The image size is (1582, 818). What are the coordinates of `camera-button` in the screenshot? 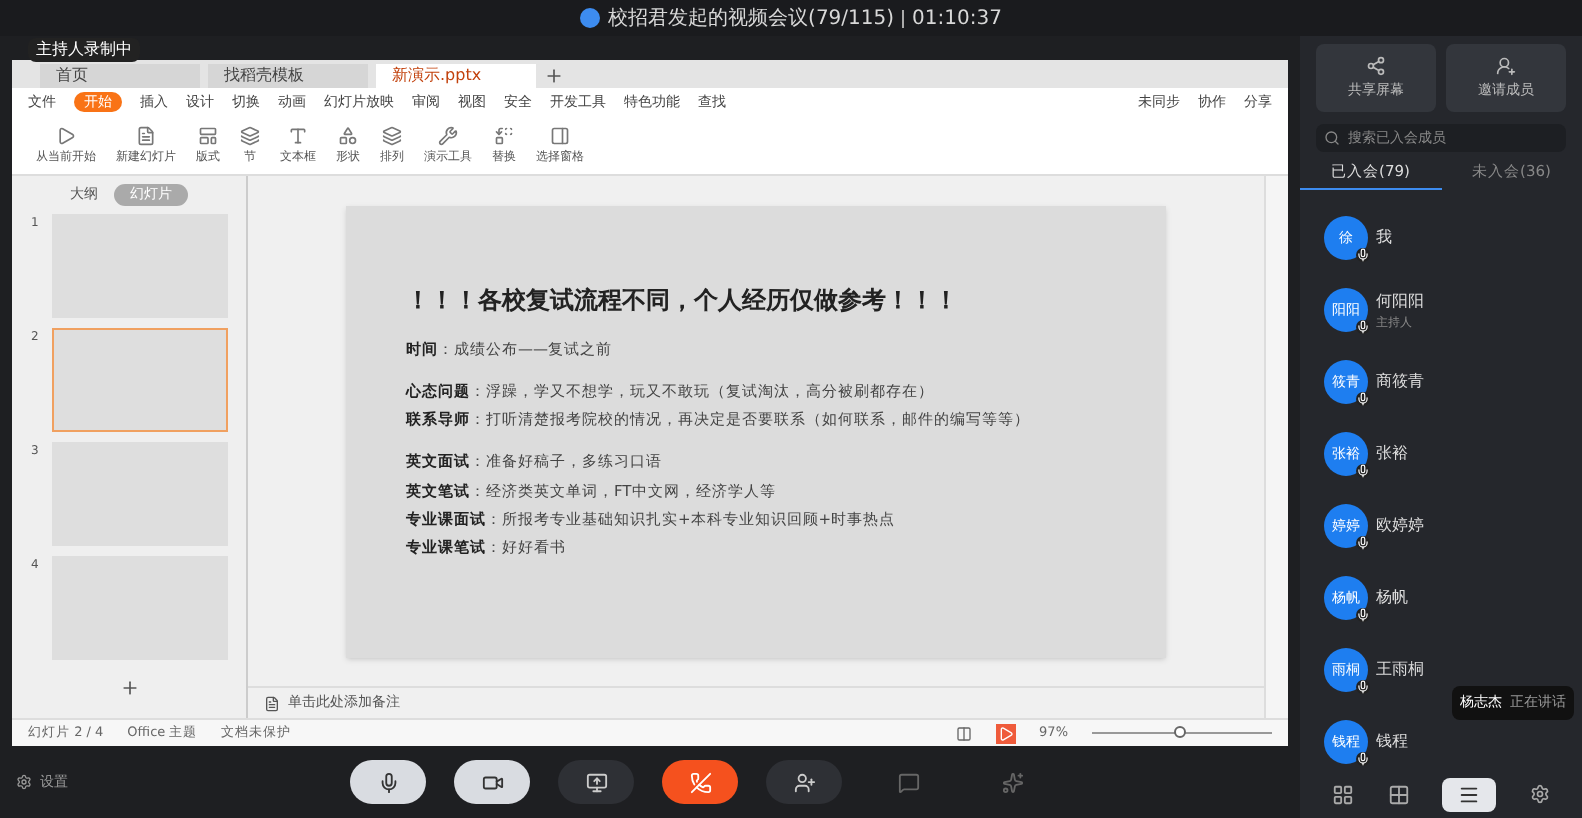 It's located at (492, 782).